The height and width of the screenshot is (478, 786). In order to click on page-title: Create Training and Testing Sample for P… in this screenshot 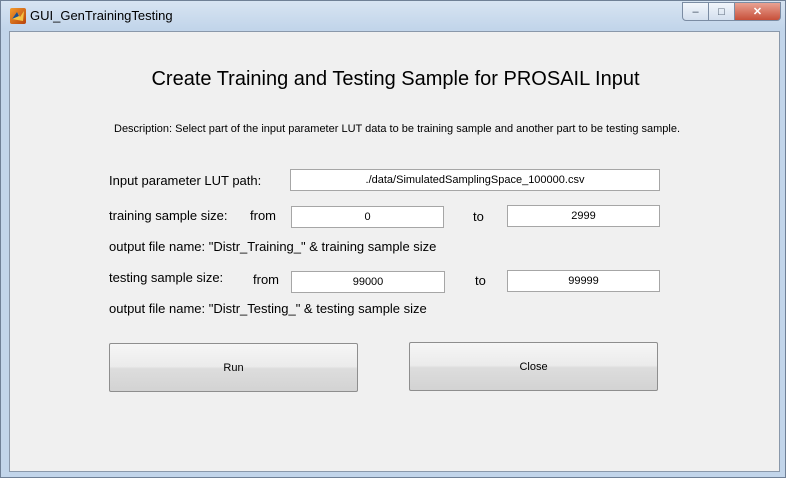, I will do `click(395, 79)`.